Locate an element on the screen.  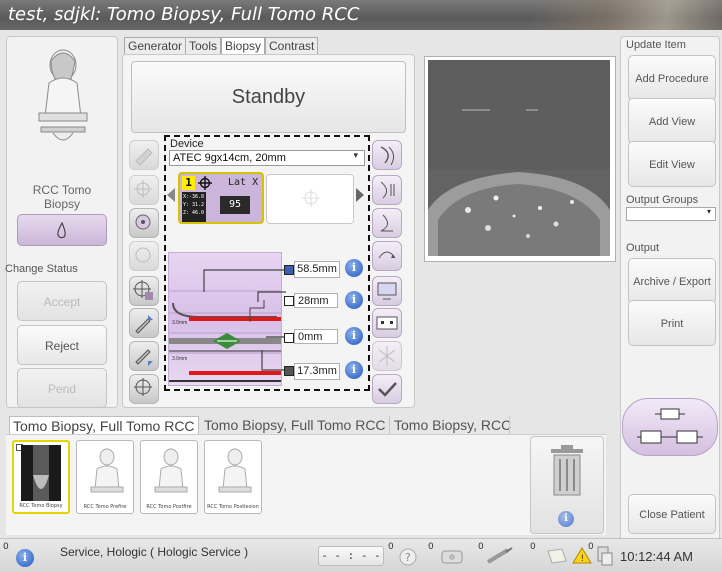
measurement-1: 58.5mm is located at coordinates (317, 269).